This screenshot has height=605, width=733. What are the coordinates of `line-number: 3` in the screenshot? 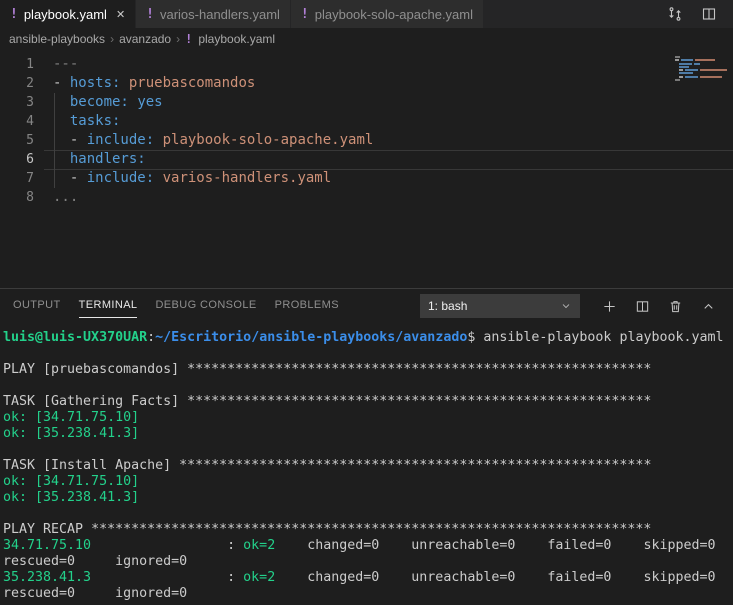 It's located at (30, 102).